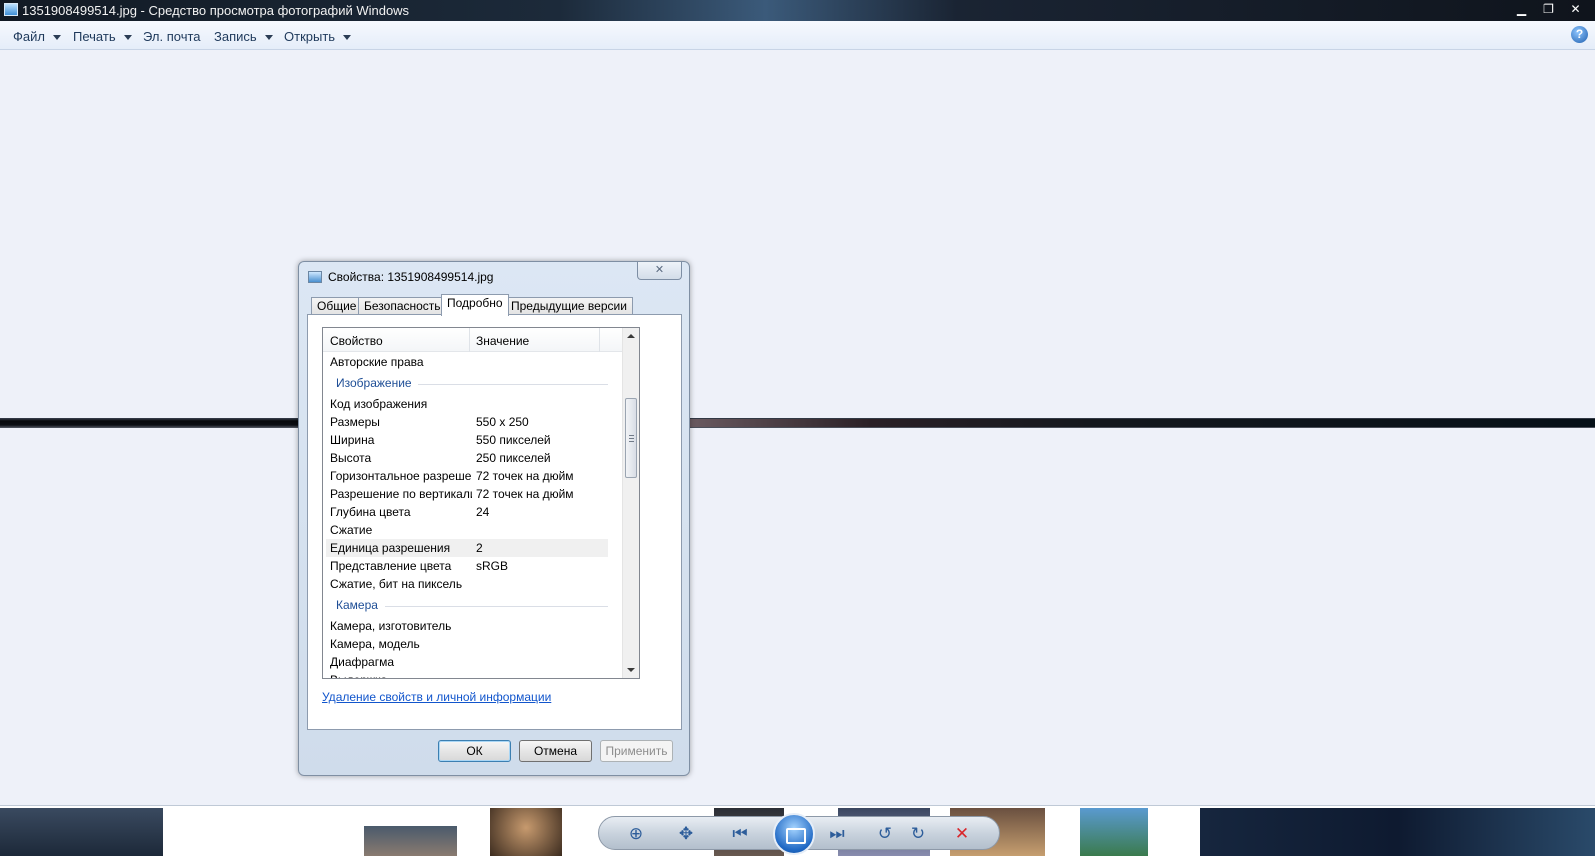 The width and height of the screenshot is (1595, 856). What do you see at coordinates (315, 277) in the screenshot?
I see `image-file-icon` at bounding box center [315, 277].